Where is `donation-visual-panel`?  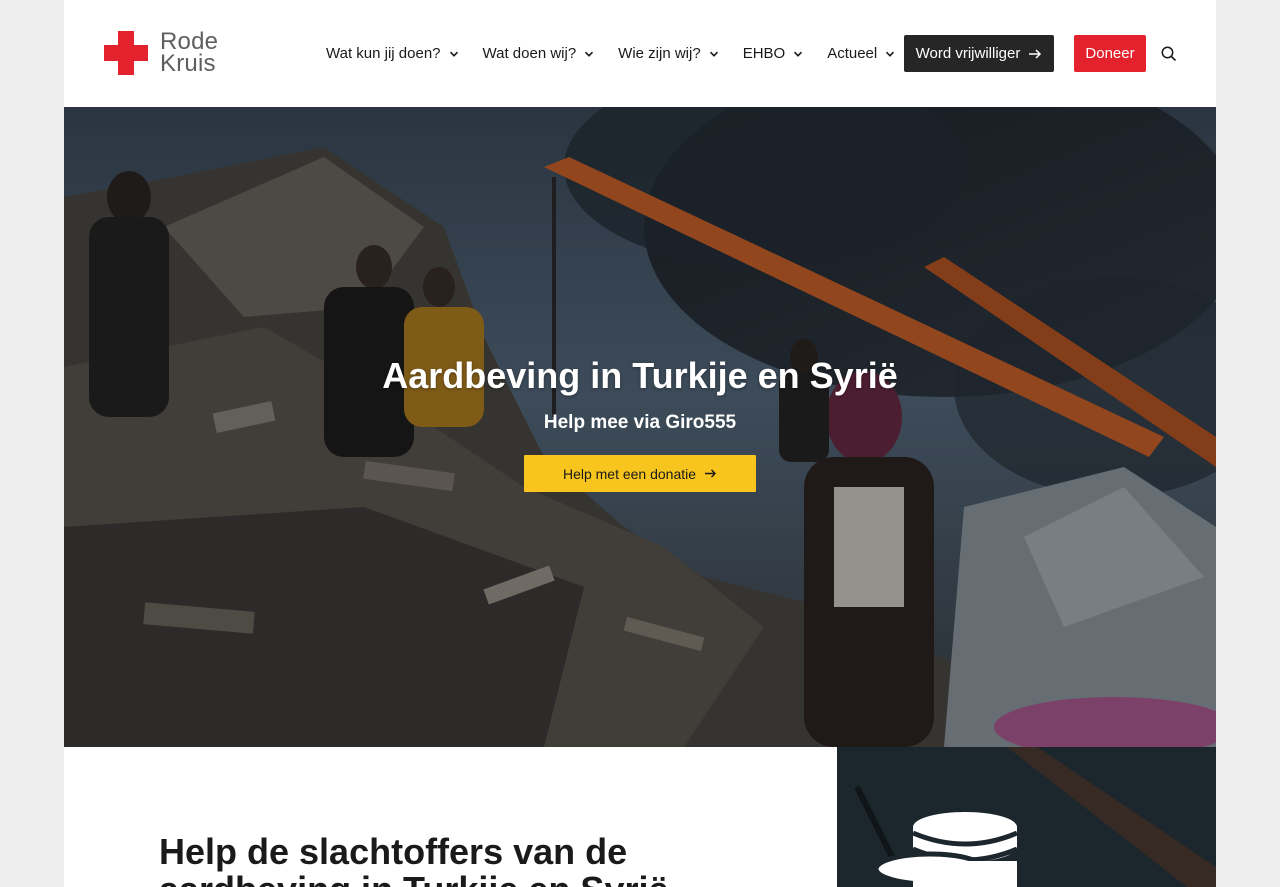
donation-visual-panel is located at coordinates (1026, 817).